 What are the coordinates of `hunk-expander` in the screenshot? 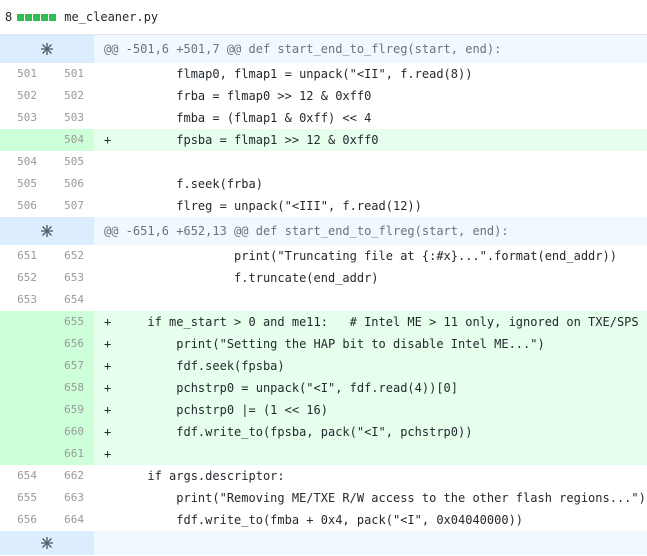 It's located at (323, 543).